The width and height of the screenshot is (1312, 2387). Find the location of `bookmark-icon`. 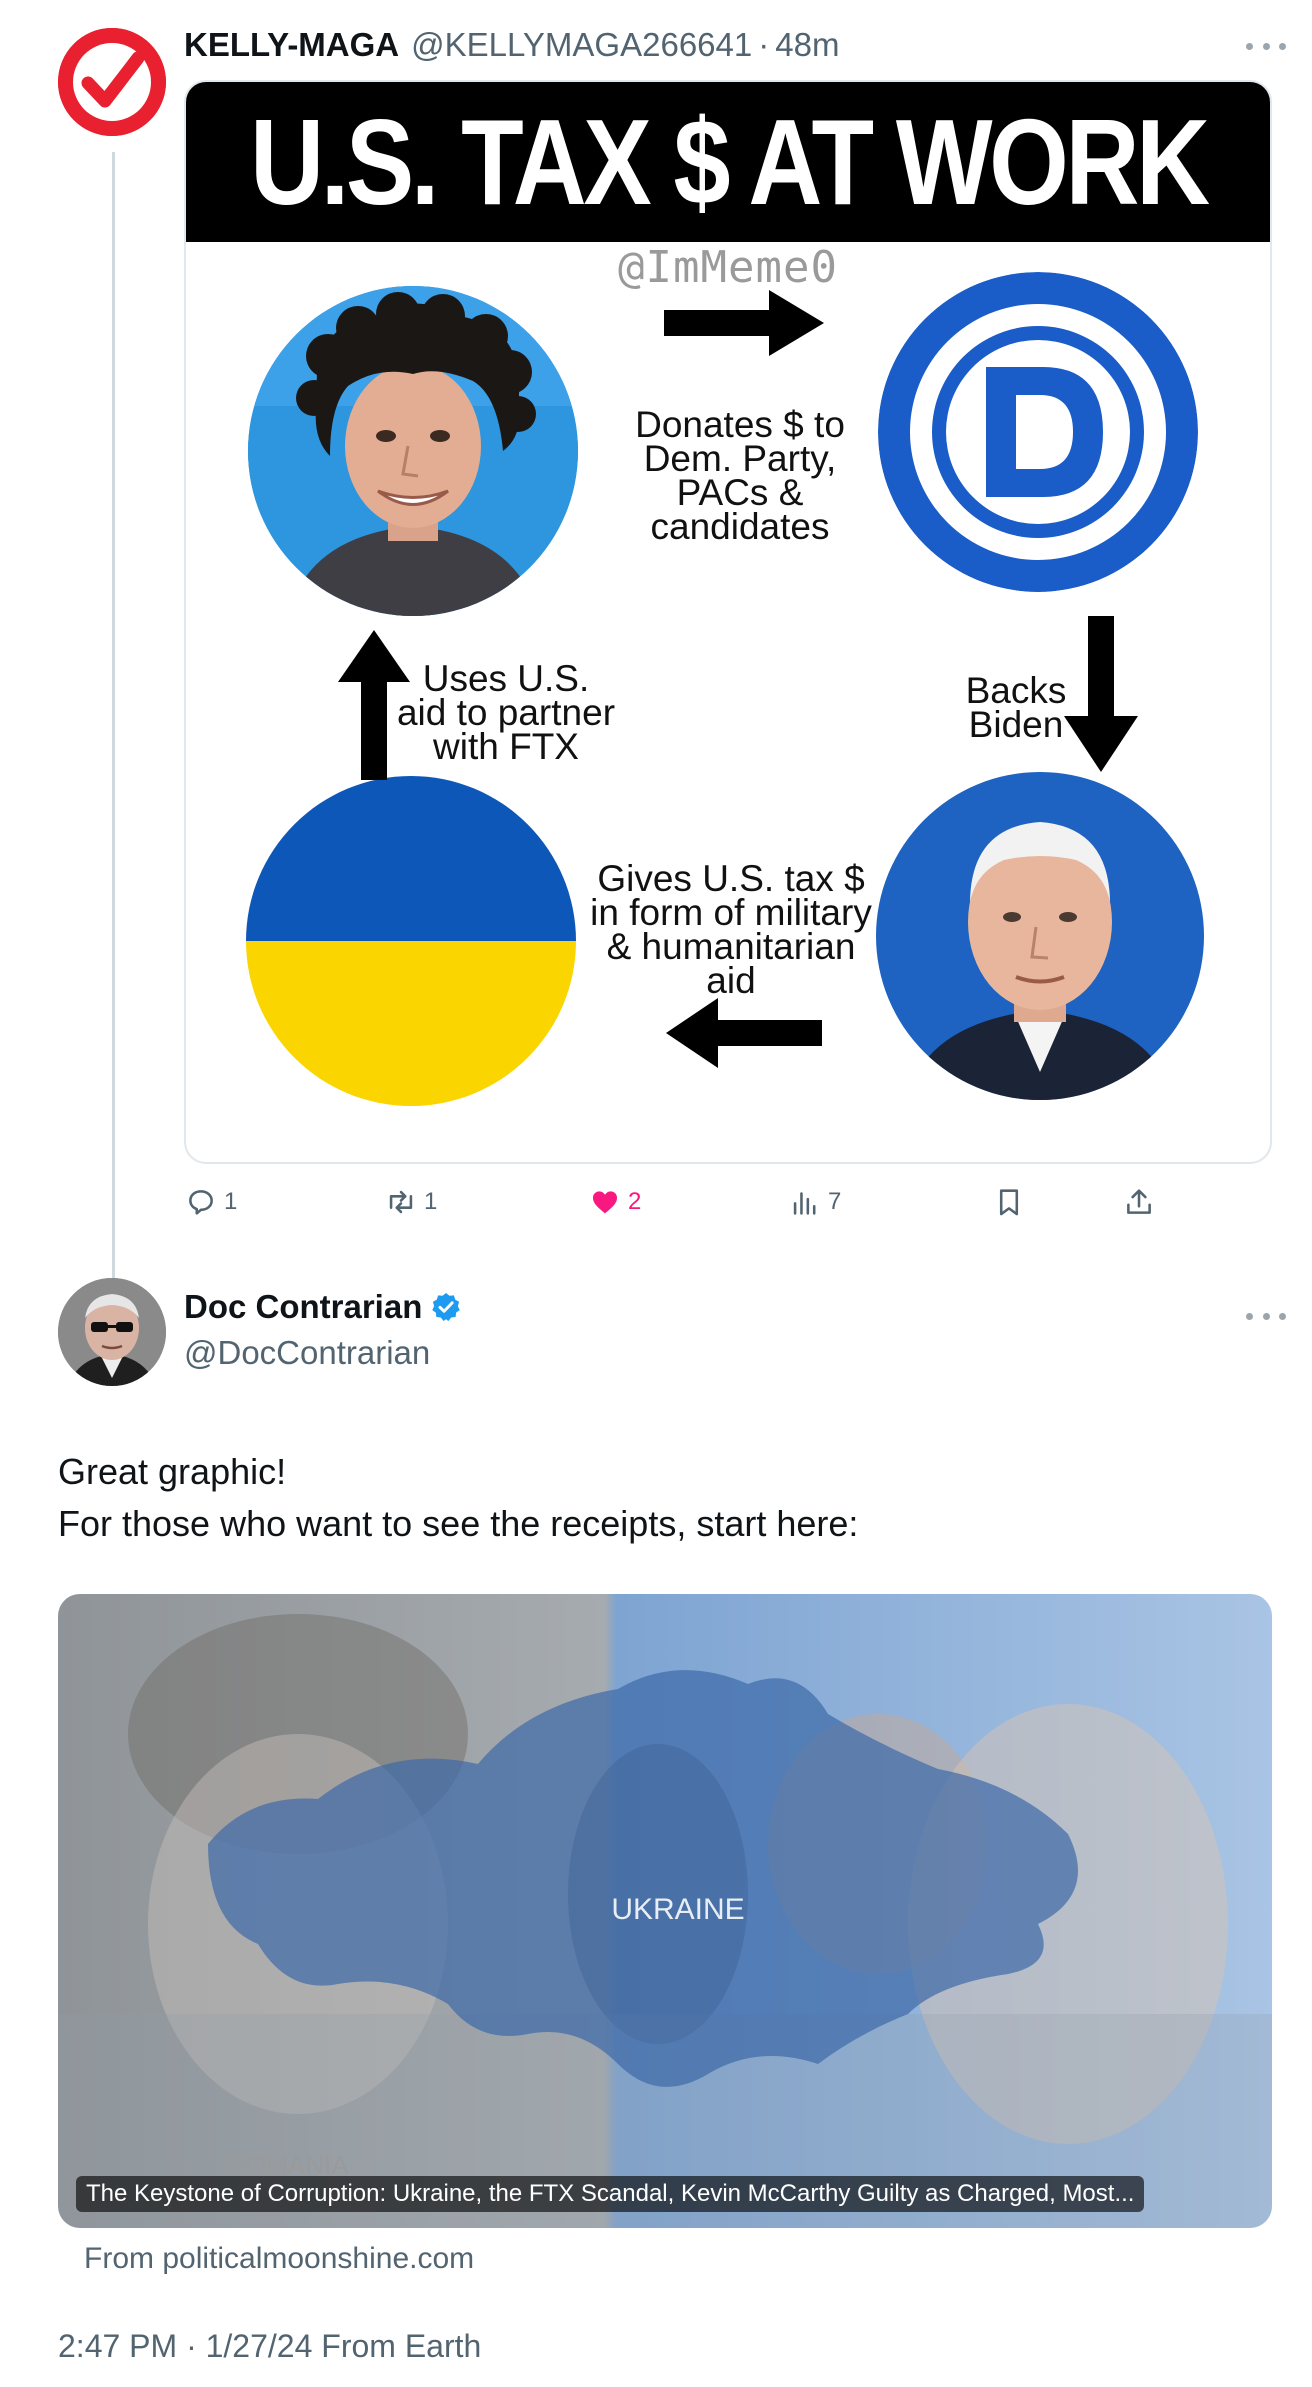

bookmark-icon is located at coordinates (1009, 1202).